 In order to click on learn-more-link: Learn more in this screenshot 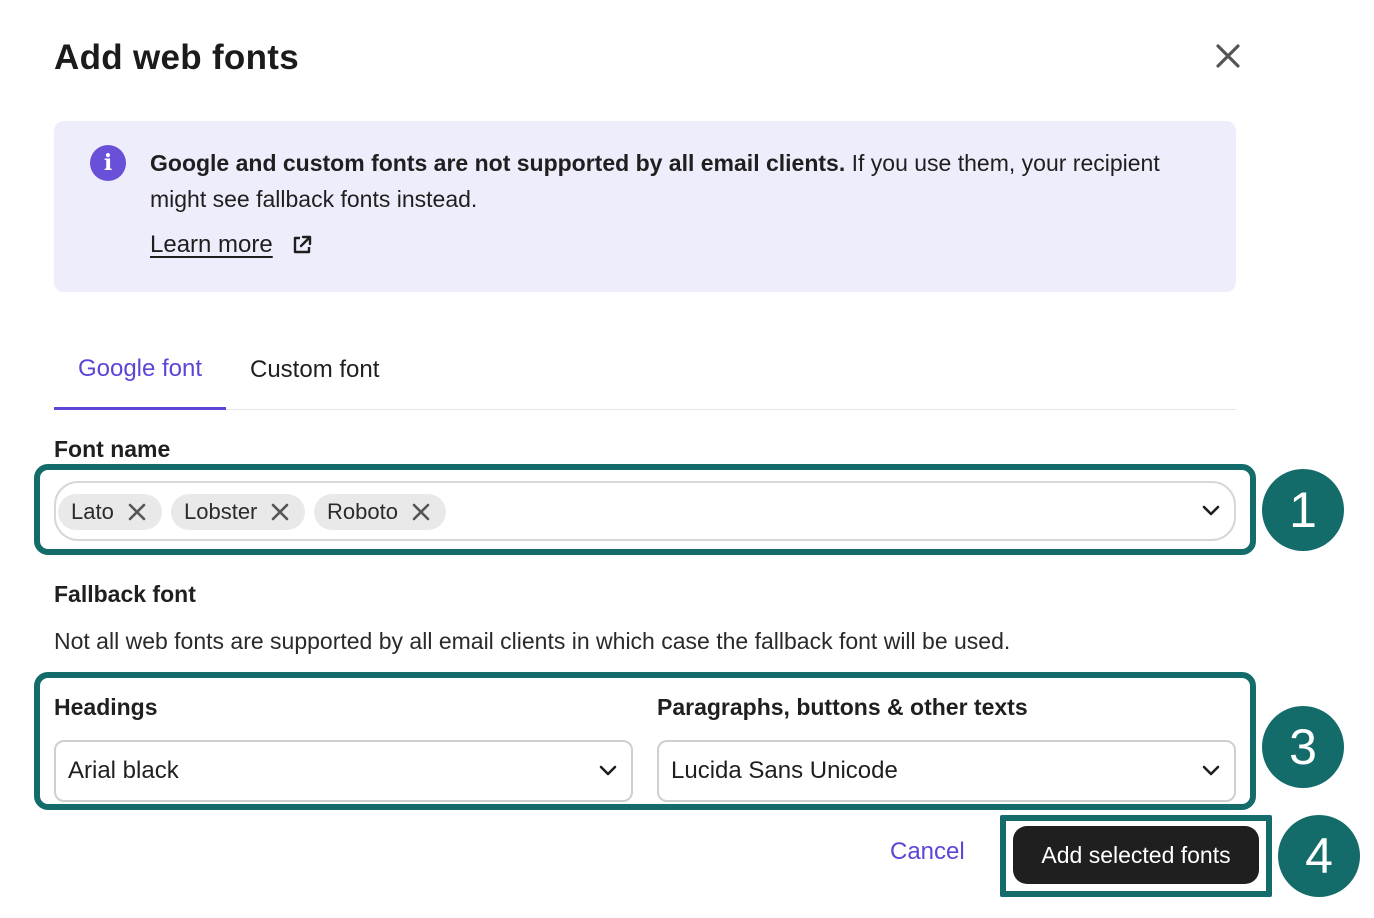, I will do `click(231, 245)`.